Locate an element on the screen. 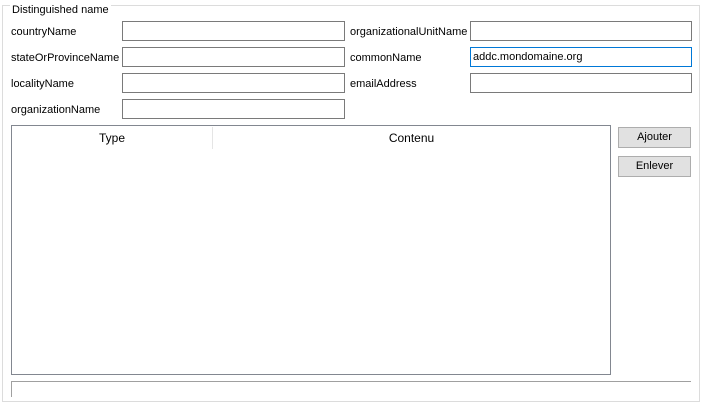 Image resolution: width=703 pixels, height=406 pixels. common-name-label: commonName is located at coordinates (386, 58).